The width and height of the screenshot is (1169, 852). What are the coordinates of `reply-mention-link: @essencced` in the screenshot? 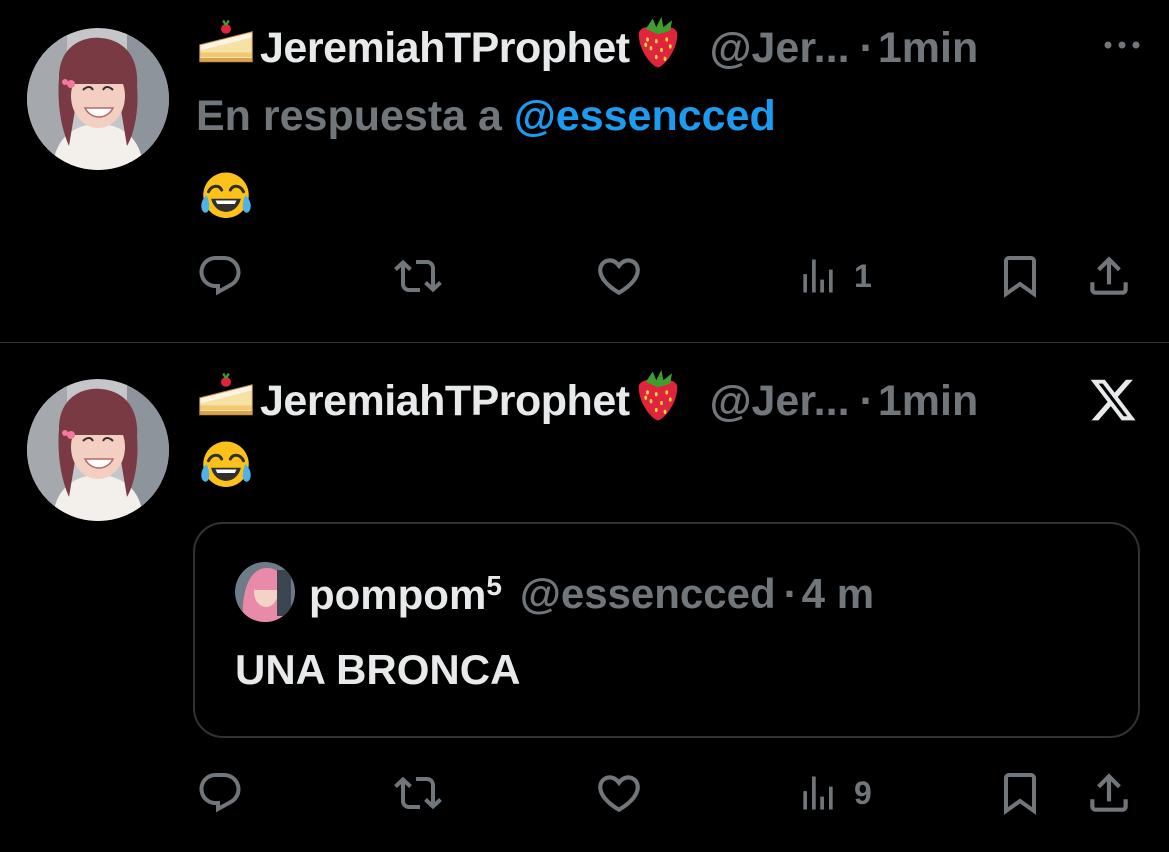 It's located at (645, 116).